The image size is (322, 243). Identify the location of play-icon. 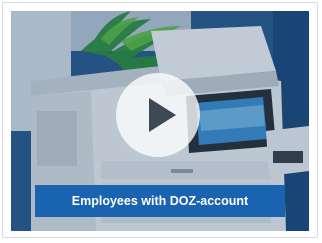
(162, 115).